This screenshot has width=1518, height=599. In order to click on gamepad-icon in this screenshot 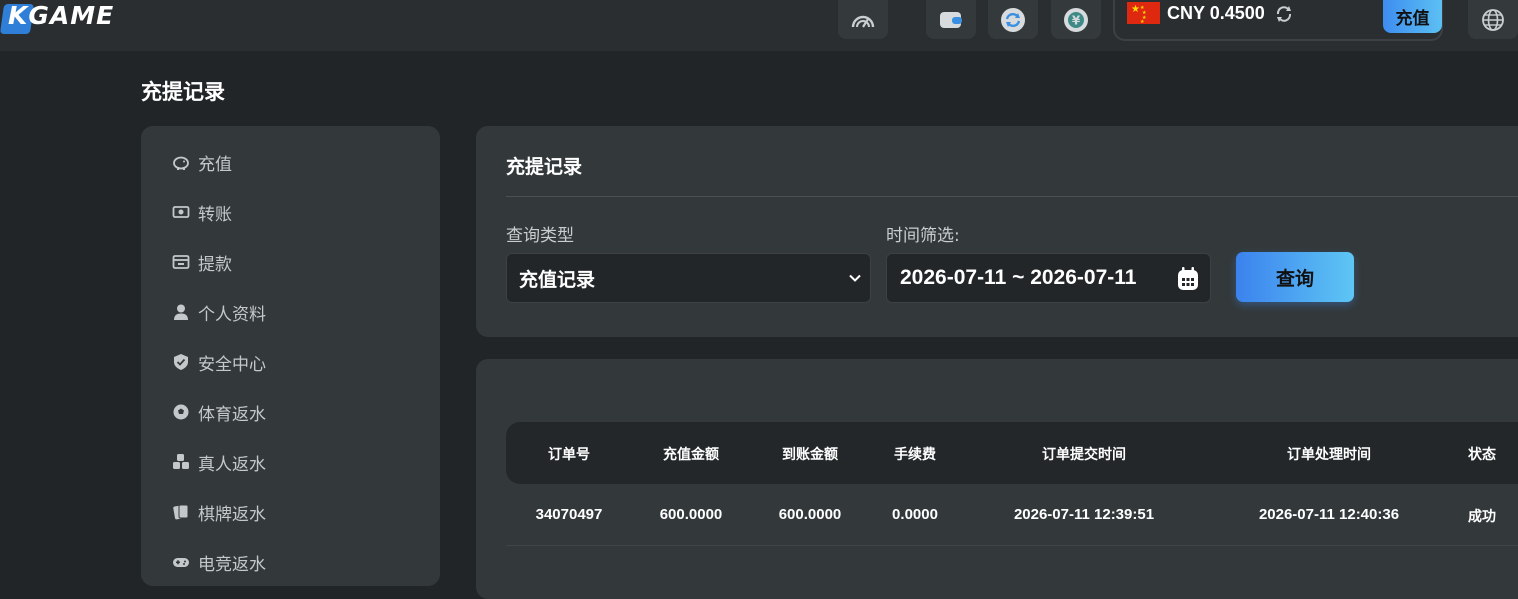, I will do `click(181, 562)`.